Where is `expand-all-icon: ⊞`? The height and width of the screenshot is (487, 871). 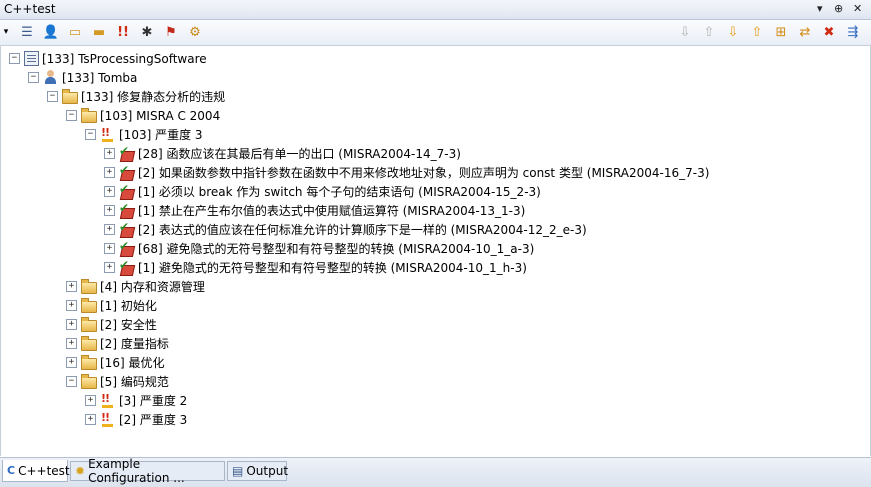 expand-all-icon: ⊞ is located at coordinates (781, 32).